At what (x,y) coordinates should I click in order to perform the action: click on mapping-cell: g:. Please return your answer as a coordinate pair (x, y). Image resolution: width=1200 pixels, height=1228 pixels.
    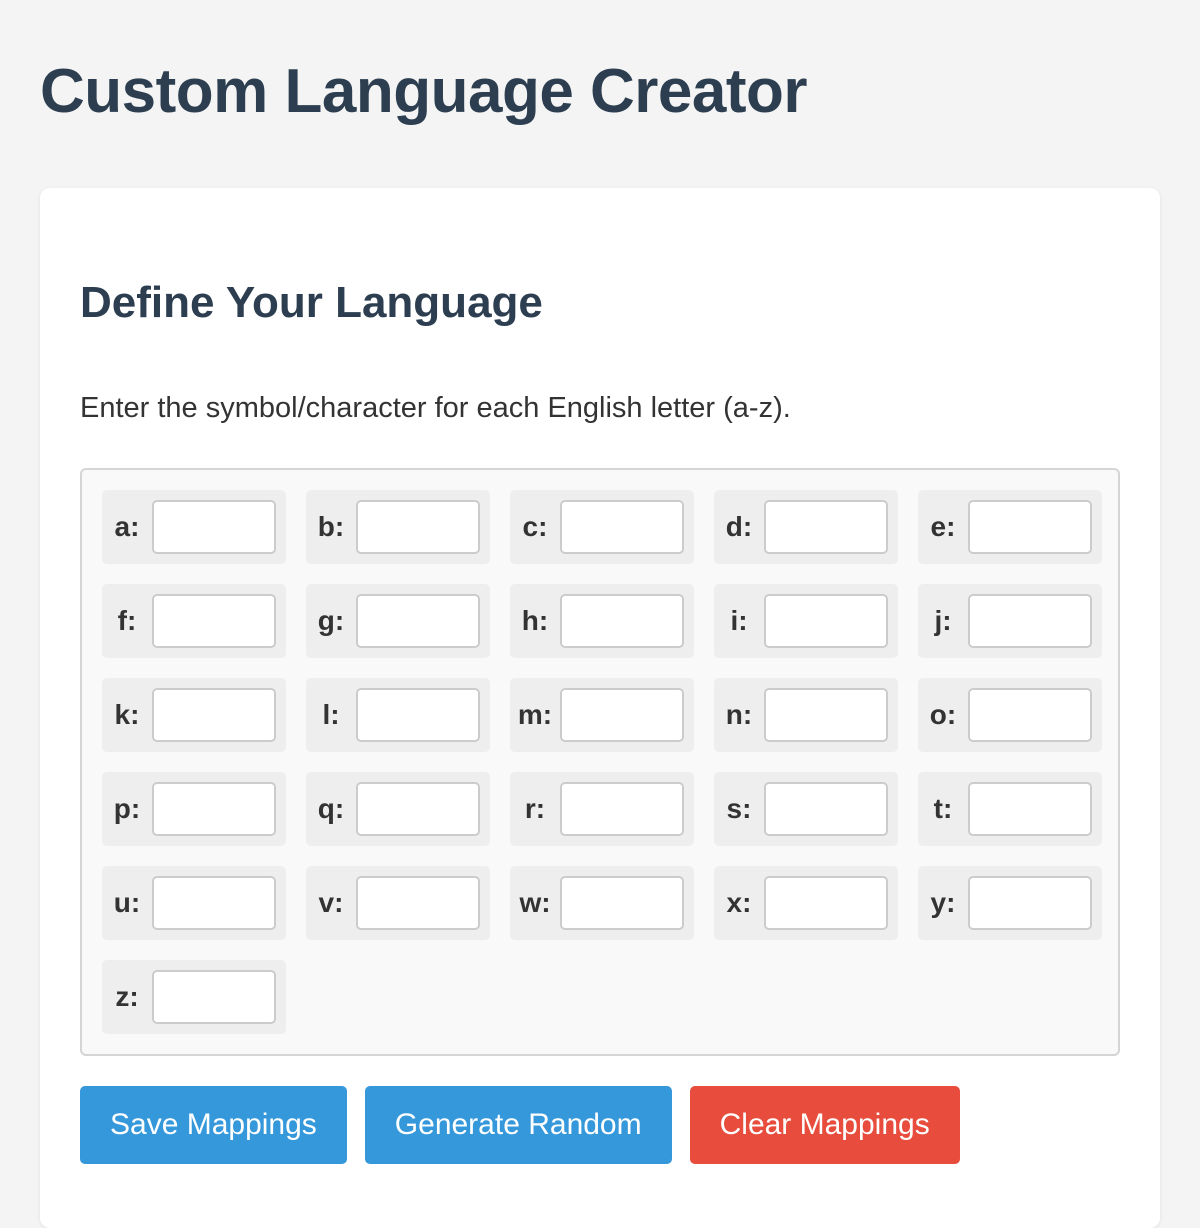
    Looking at the image, I should click on (398, 621).